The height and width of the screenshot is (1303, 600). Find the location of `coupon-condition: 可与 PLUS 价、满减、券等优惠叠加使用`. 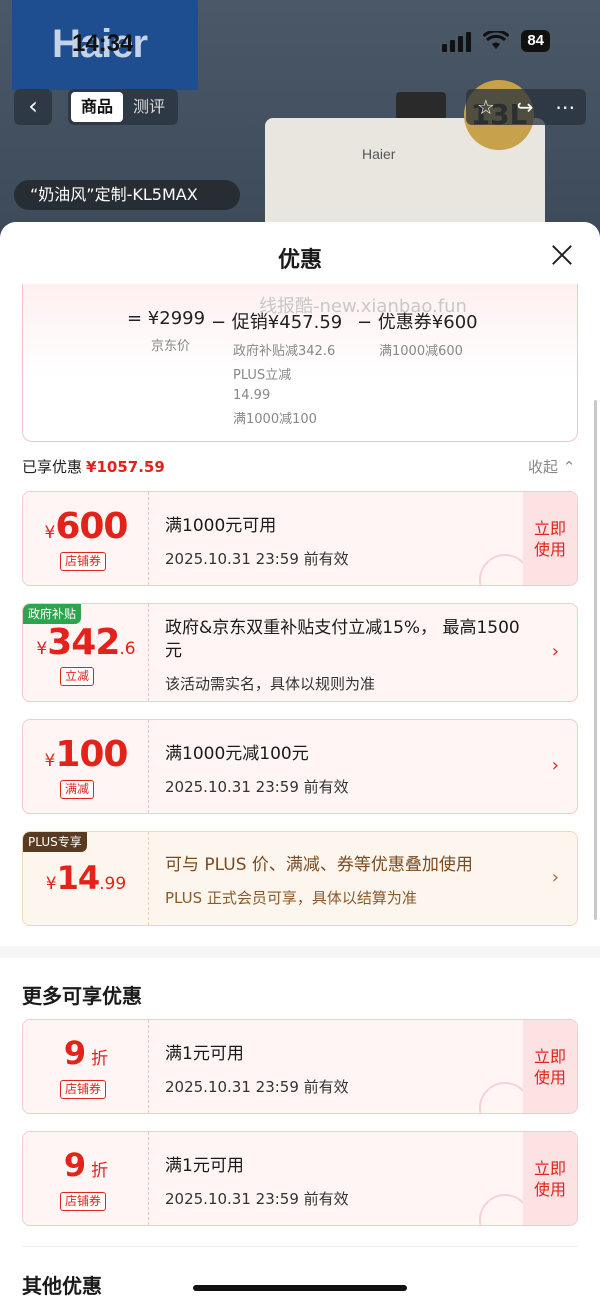

coupon-condition: 可与 PLUS 价、满减、券等优惠叠加使用 is located at coordinates (319, 865).